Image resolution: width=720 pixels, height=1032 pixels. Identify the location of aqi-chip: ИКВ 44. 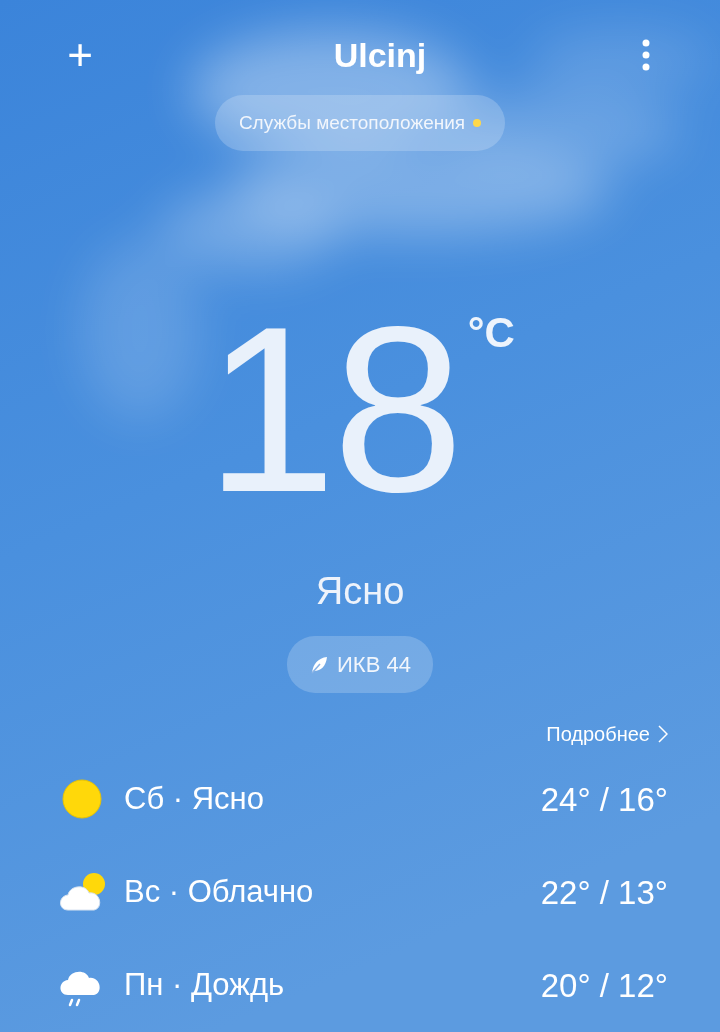
(360, 664).